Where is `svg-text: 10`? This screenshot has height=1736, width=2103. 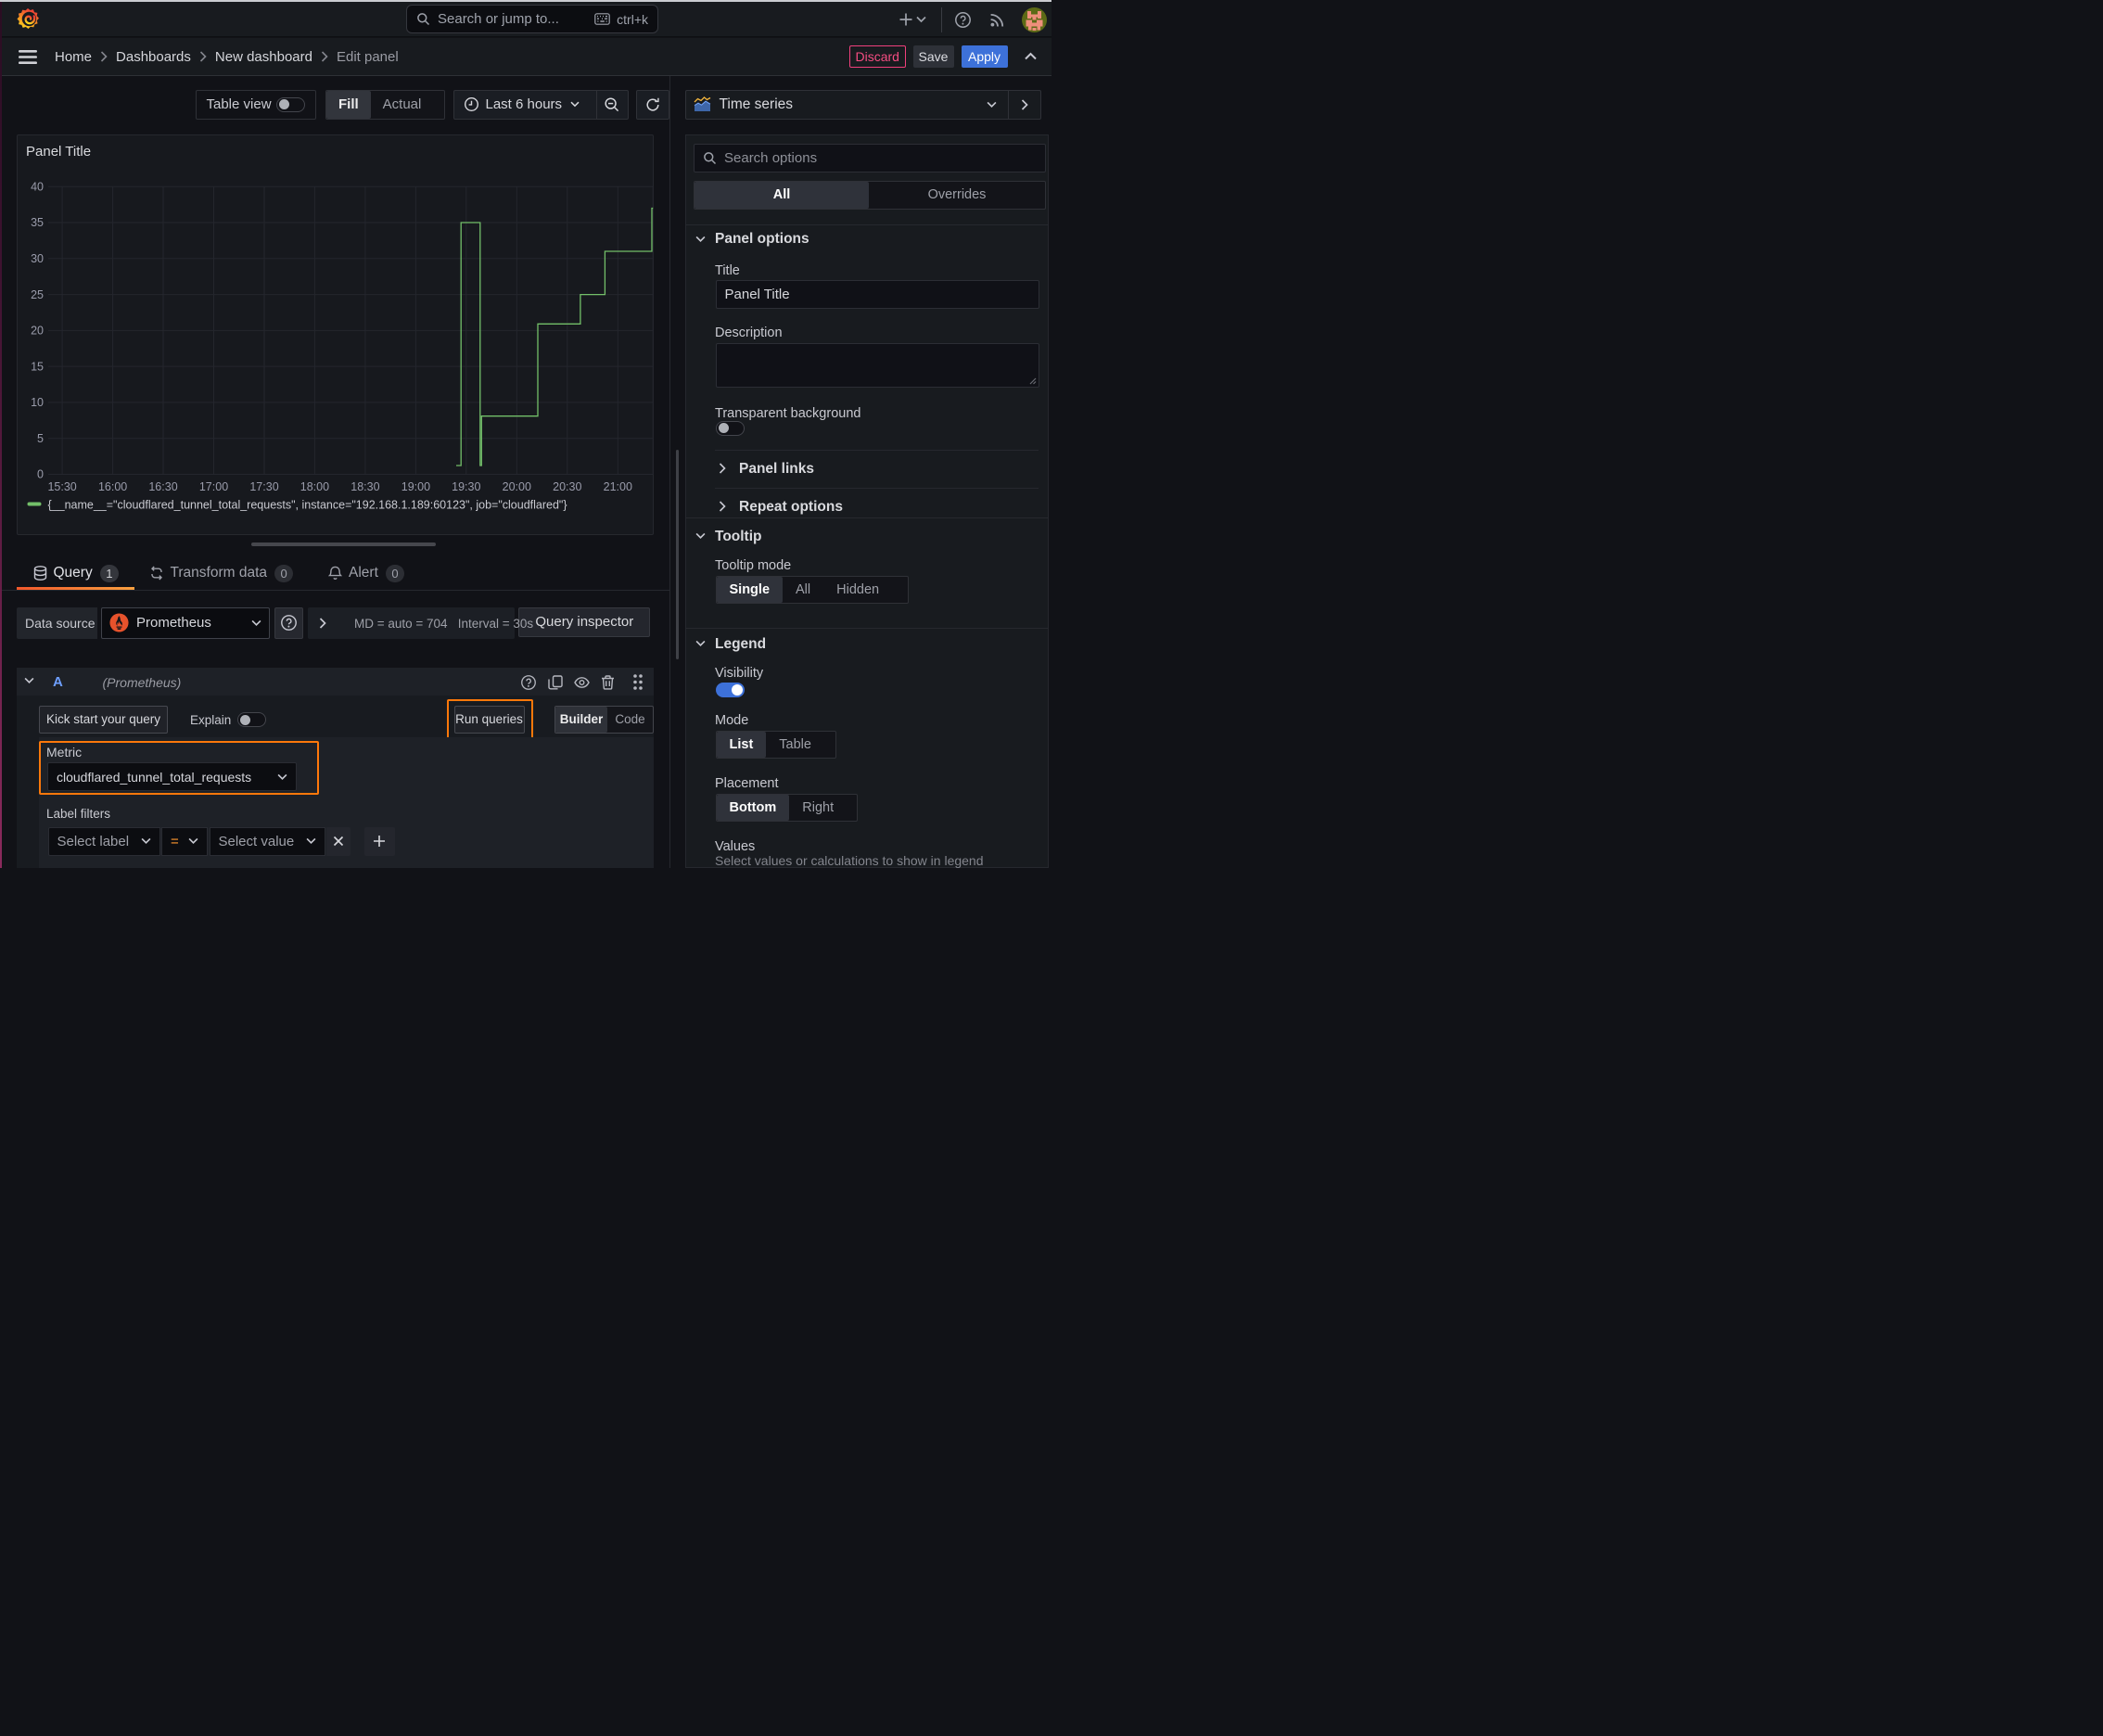
svg-text: 10 is located at coordinates (37, 402).